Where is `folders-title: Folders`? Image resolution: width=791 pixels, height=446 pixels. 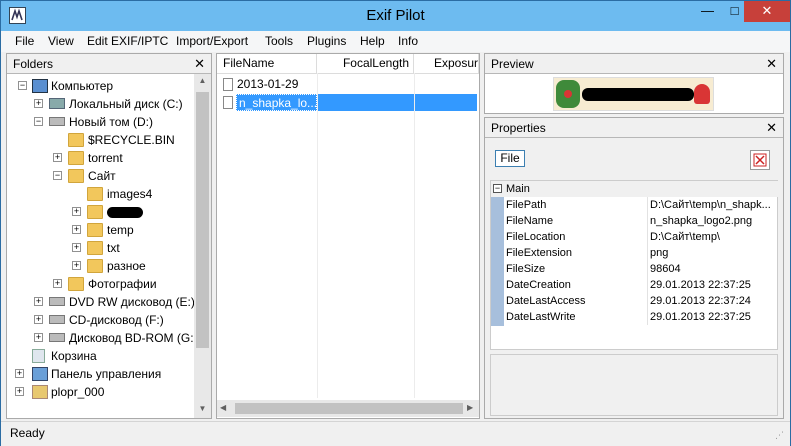 folders-title: Folders is located at coordinates (33, 64).